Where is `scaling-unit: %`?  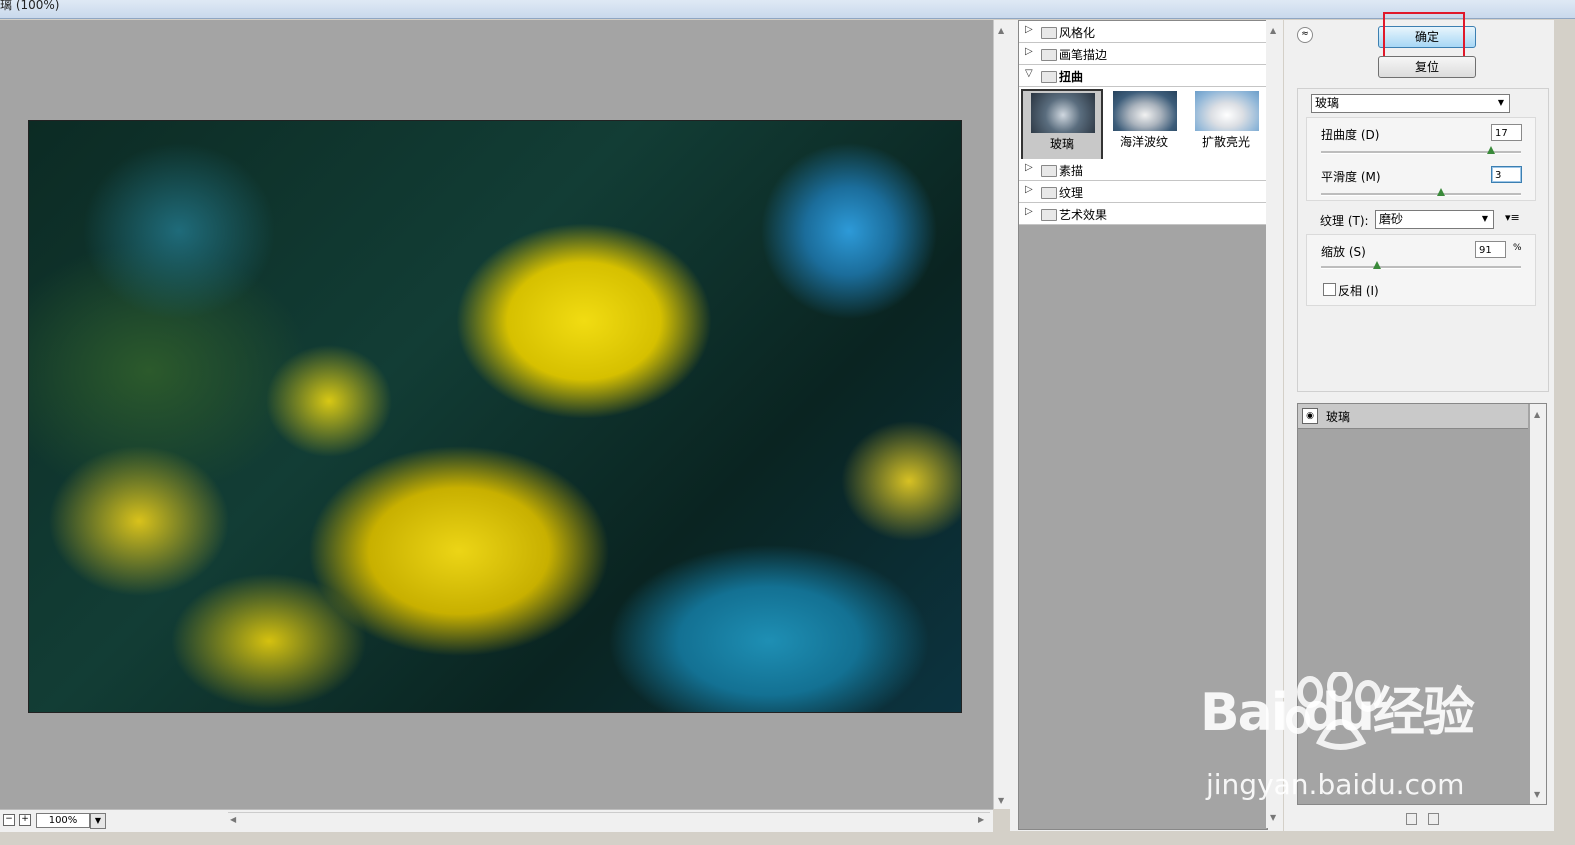 scaling-unit: % is located at coordinates (1517, 248).